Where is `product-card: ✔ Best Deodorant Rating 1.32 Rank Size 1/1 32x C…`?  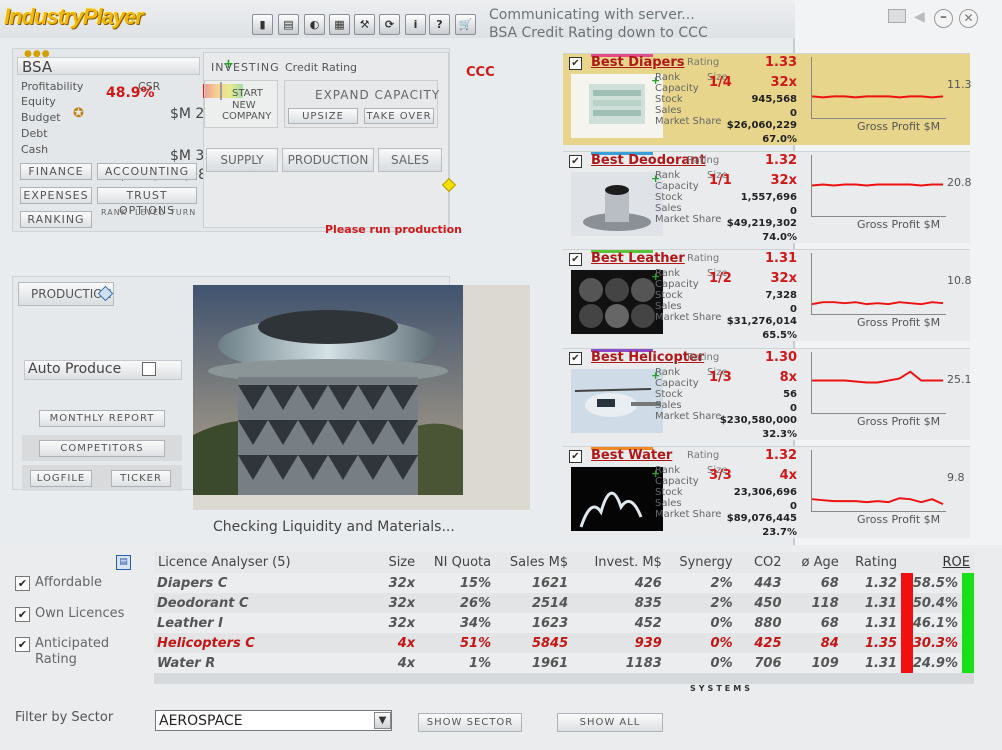 product-card: ✔ Best Deodorant Rating 1.32 Rank Size 1/1 32x C… is located at coordinates (767, 197).